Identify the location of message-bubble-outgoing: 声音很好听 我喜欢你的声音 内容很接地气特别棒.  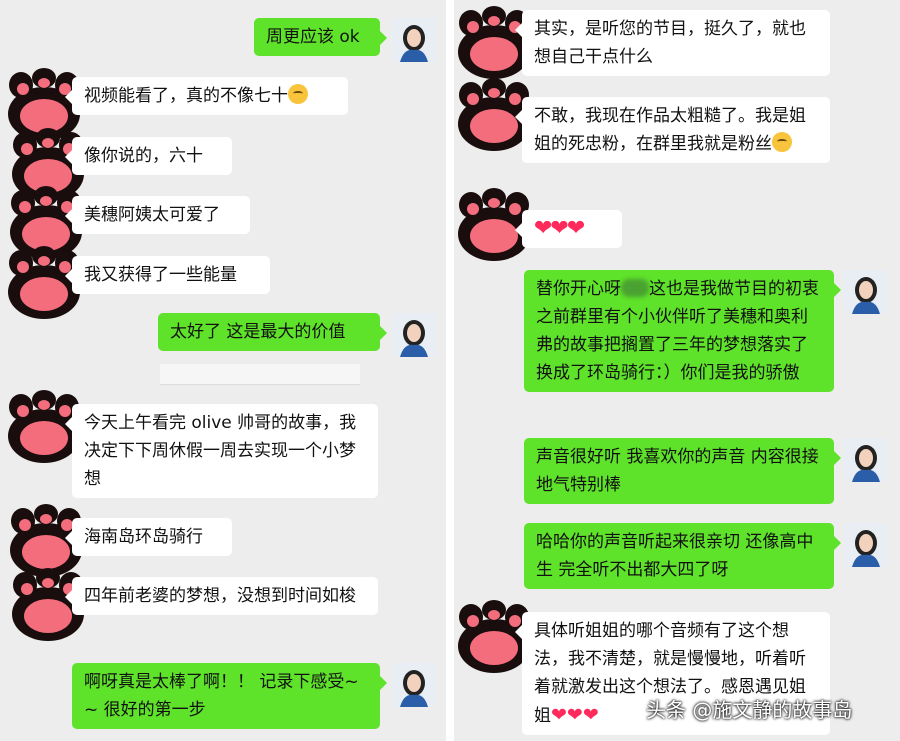
(682, 471).